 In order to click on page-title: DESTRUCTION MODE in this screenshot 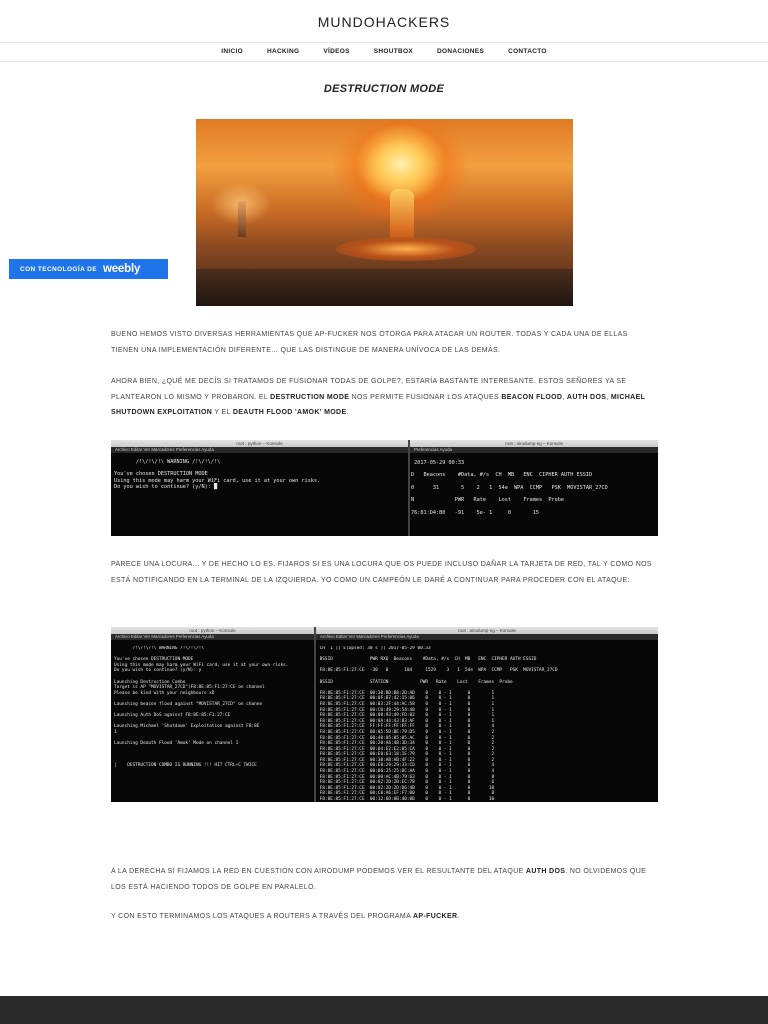, I will do `click(384, 89)`.